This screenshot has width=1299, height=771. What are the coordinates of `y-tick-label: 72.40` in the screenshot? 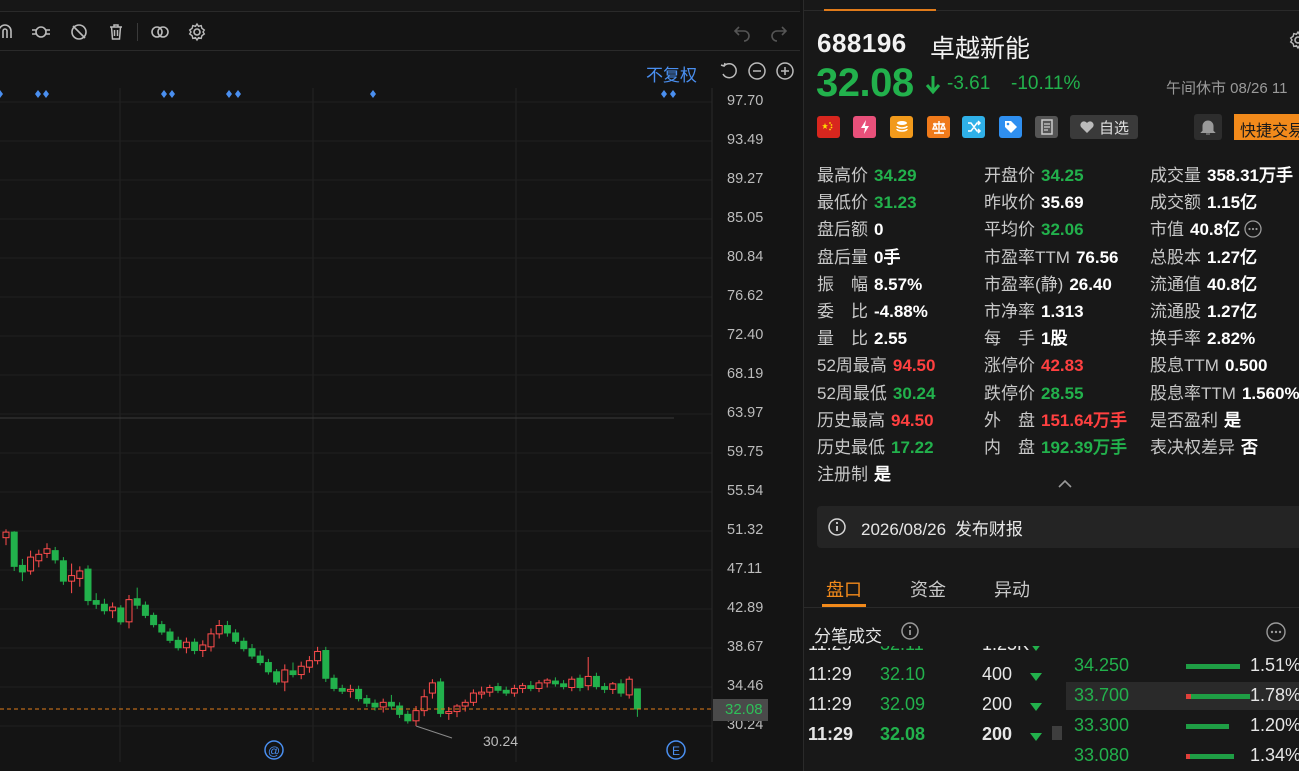 It's located at (745, 335).